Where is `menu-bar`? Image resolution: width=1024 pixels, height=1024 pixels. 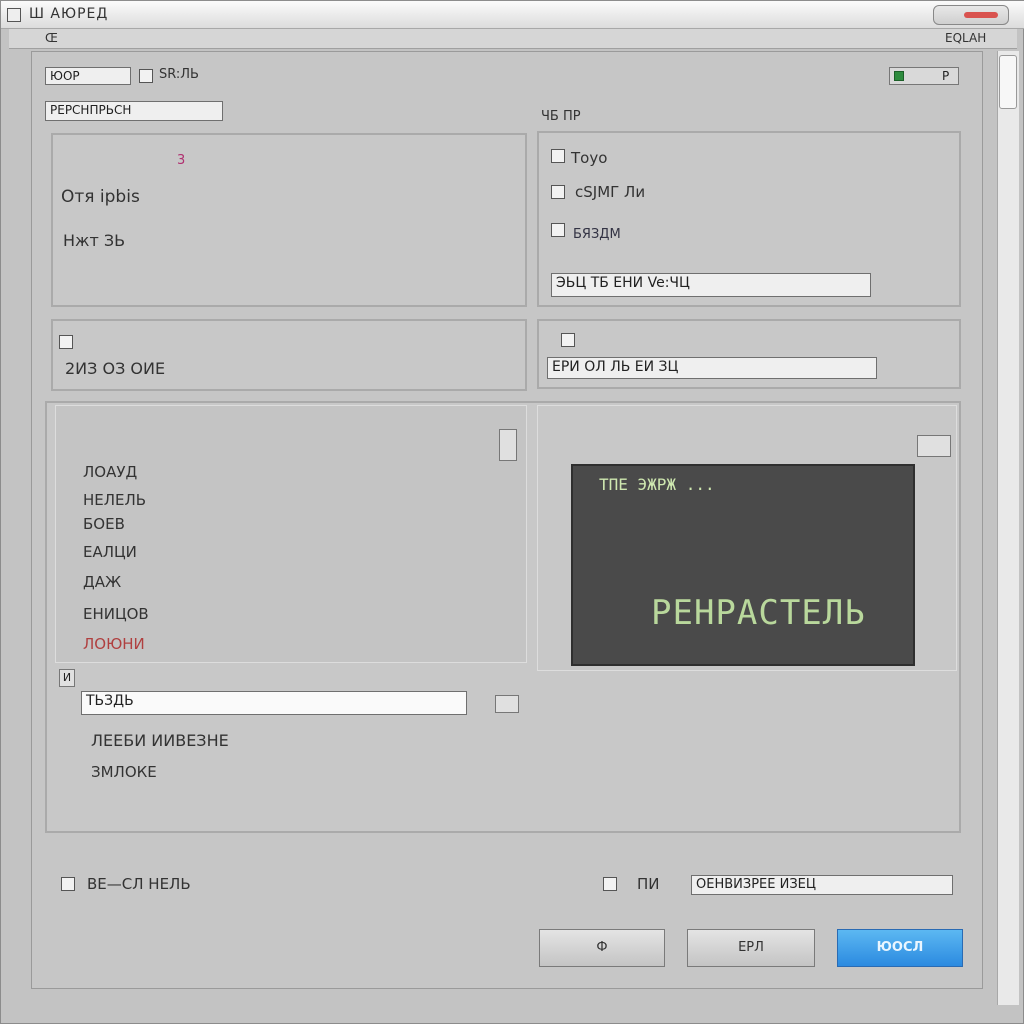
menu-bar is located at coordinates (513, 39).